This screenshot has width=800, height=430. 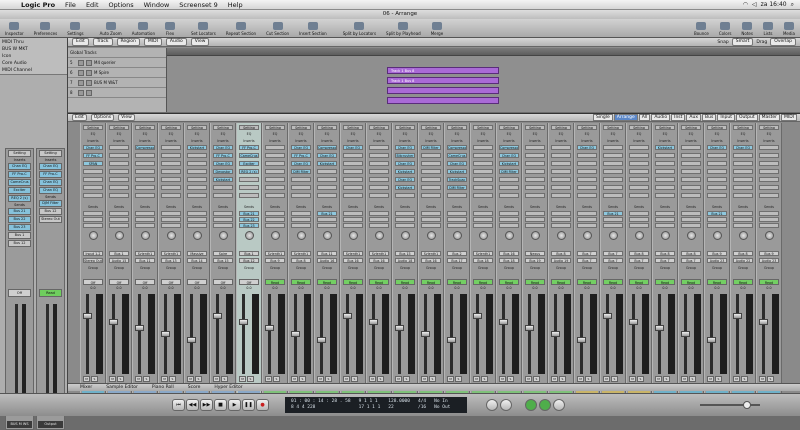 I want to click on repeat-section-button: Repeat Section, so click(x=241, y=29).